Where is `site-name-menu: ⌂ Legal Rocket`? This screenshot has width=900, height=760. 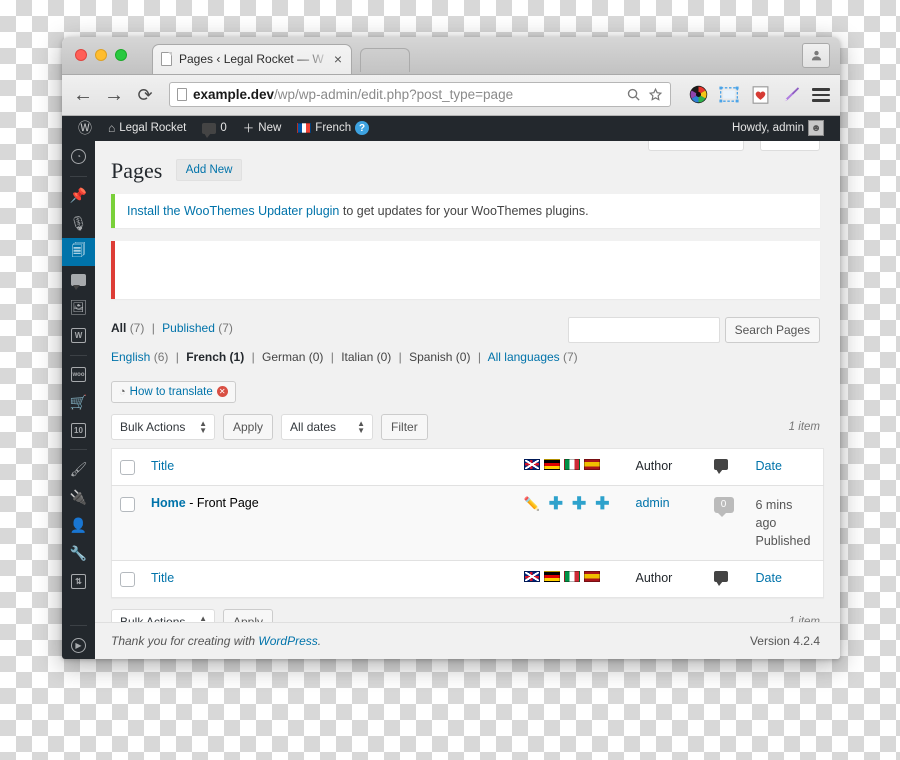 site-name-menu: ⌂ Legal Rocket is located at coordinates (147, 128).